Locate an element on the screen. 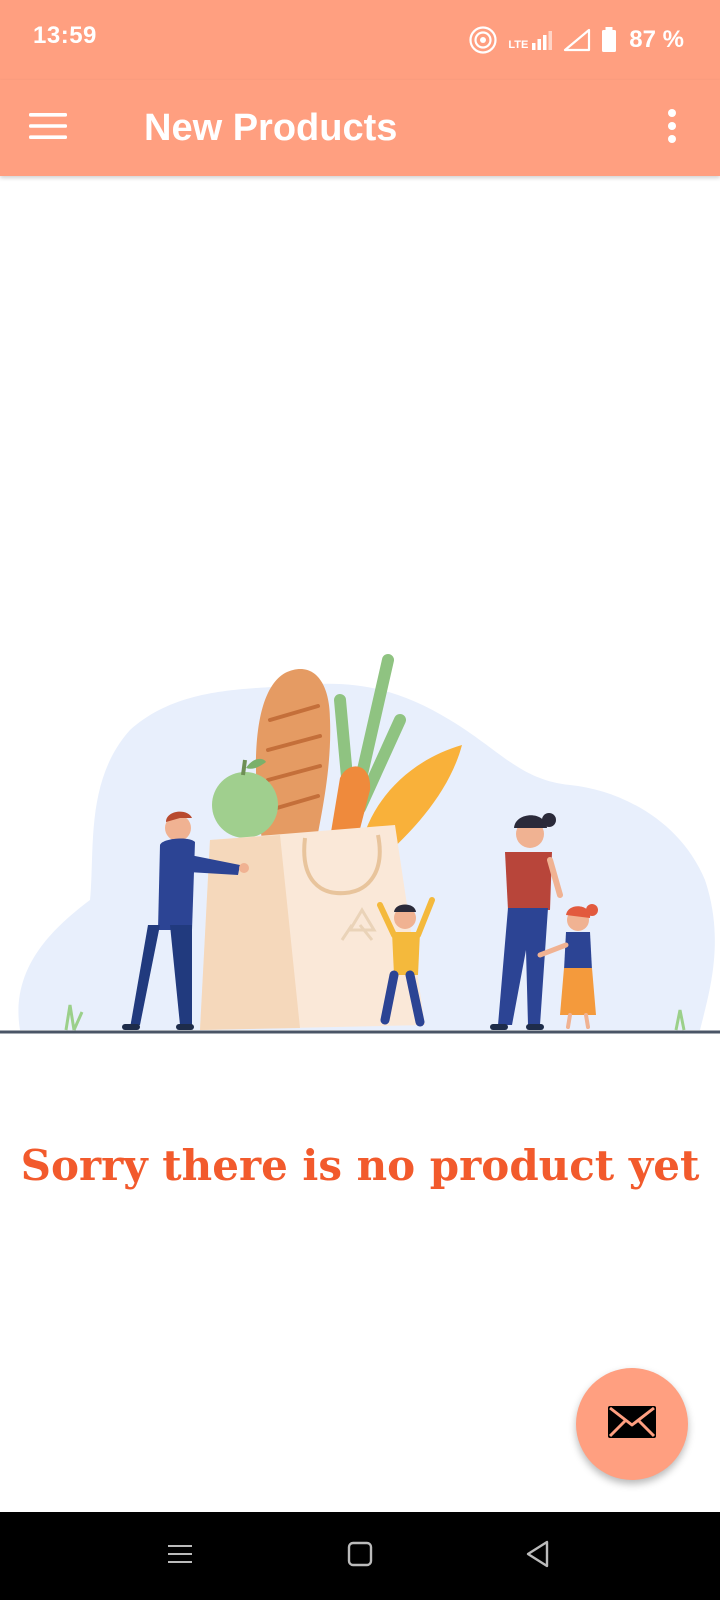  back-icon is located at coordinates (538, 1556).